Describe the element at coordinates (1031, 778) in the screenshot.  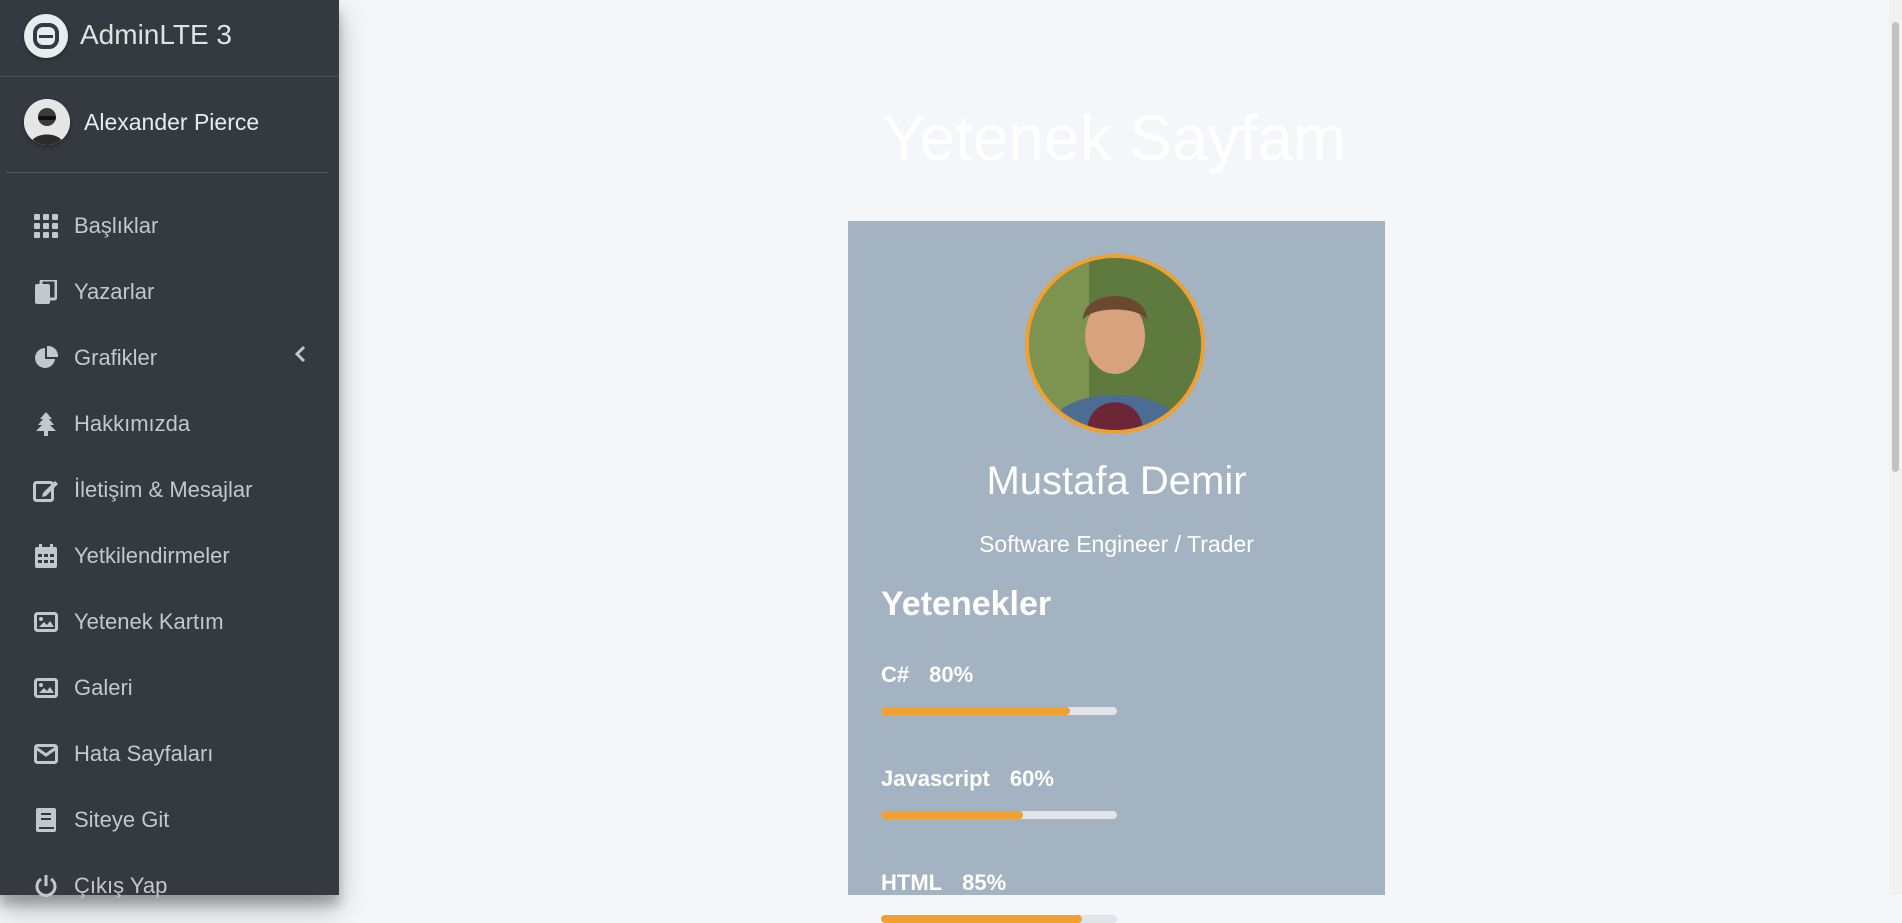
I see `skill-percent: 60%` at that location.